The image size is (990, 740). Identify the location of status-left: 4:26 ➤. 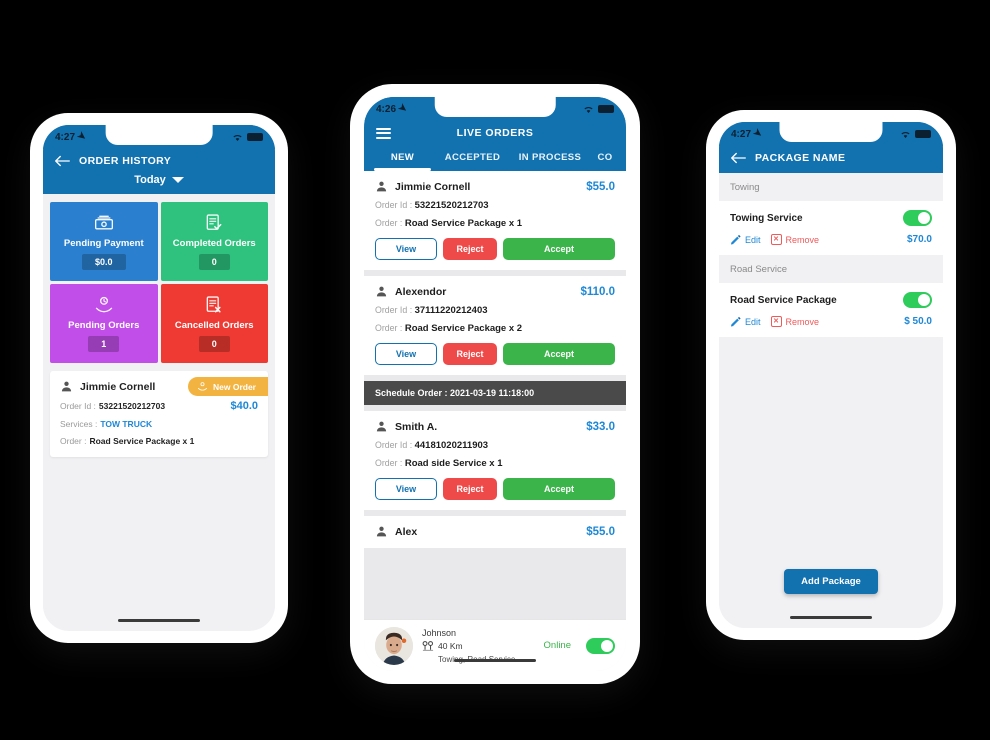
(393, 108).